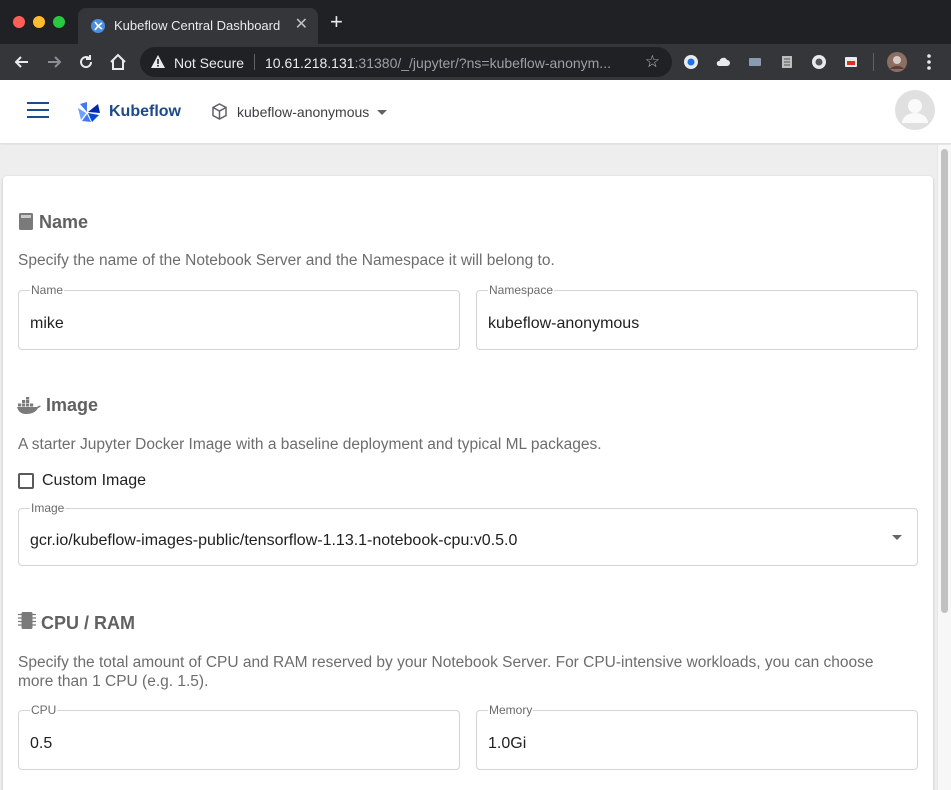 Image resolution: width=951 pixels, height=790 pixels. Describe the element at coordinates (511, 710) in the screenshot. I see `memory-field-label: Memory` at that location.